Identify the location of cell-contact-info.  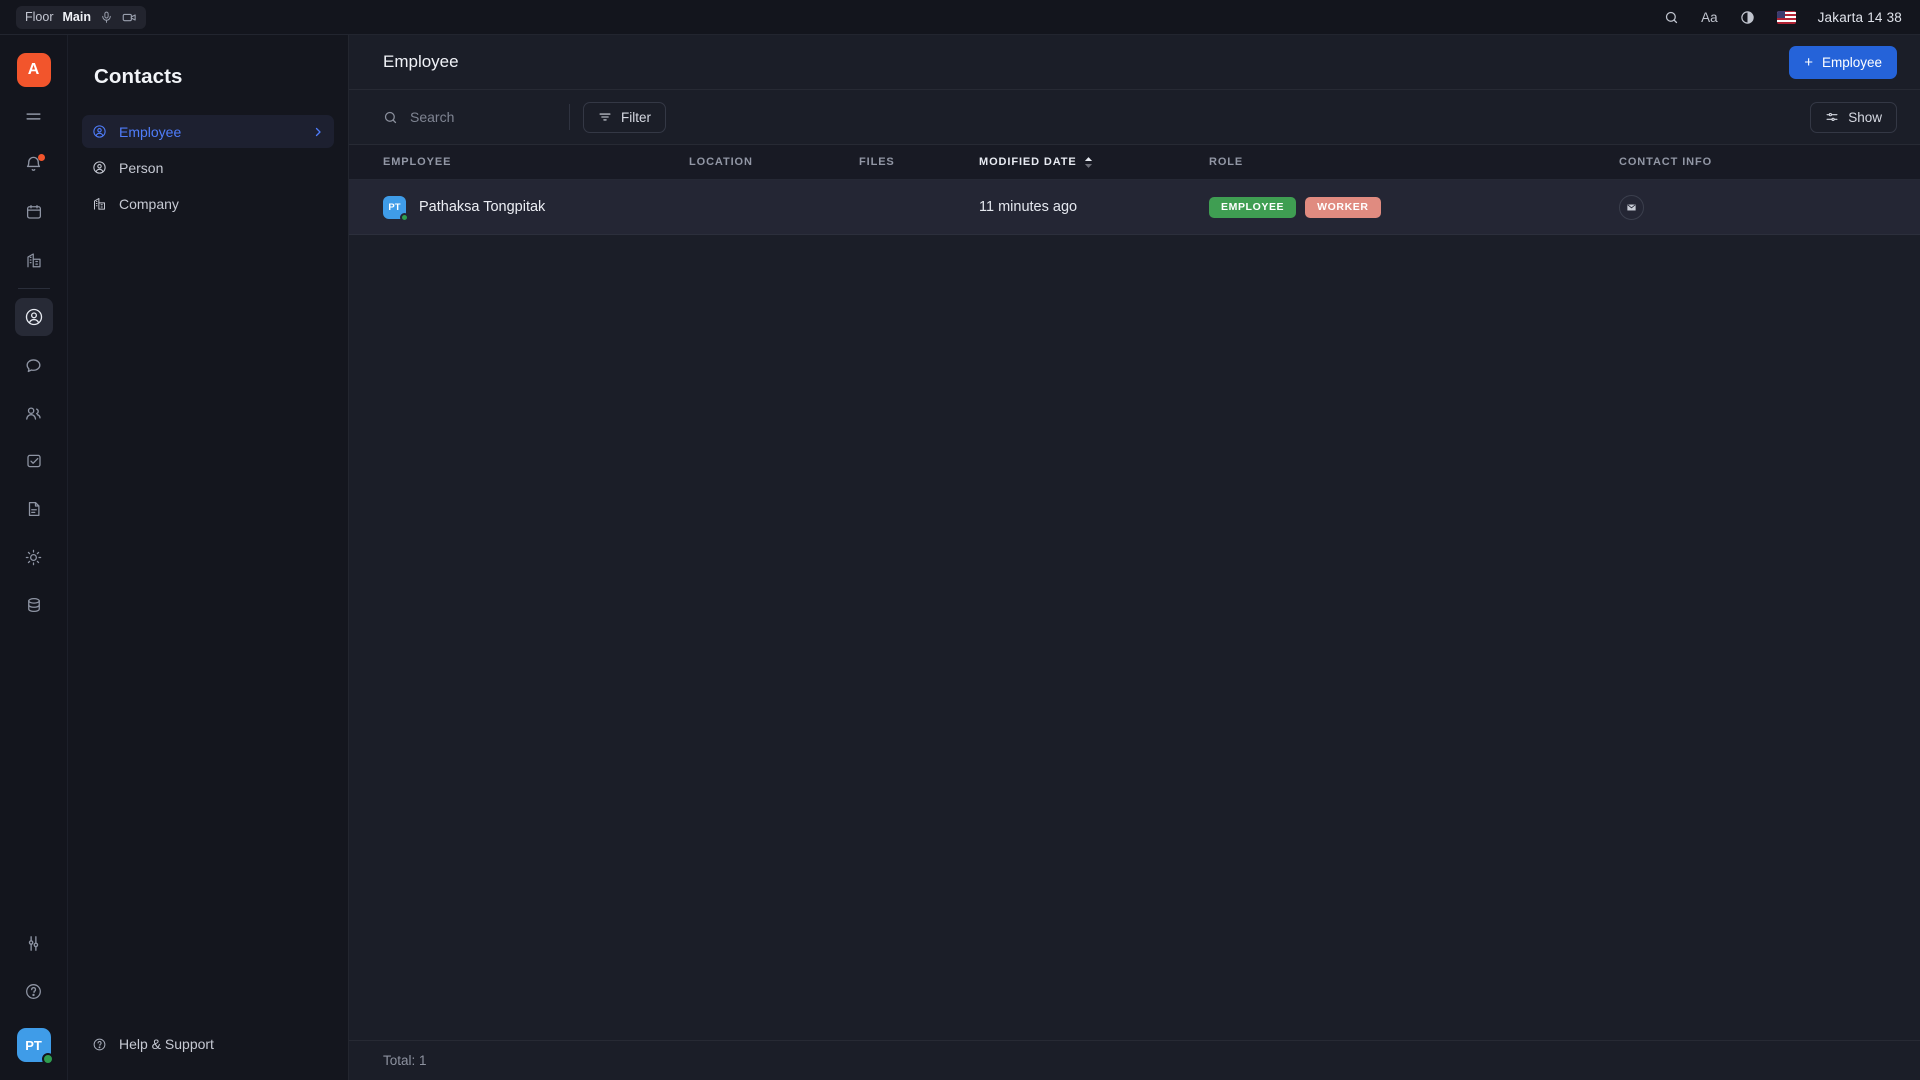
(1729, 207).